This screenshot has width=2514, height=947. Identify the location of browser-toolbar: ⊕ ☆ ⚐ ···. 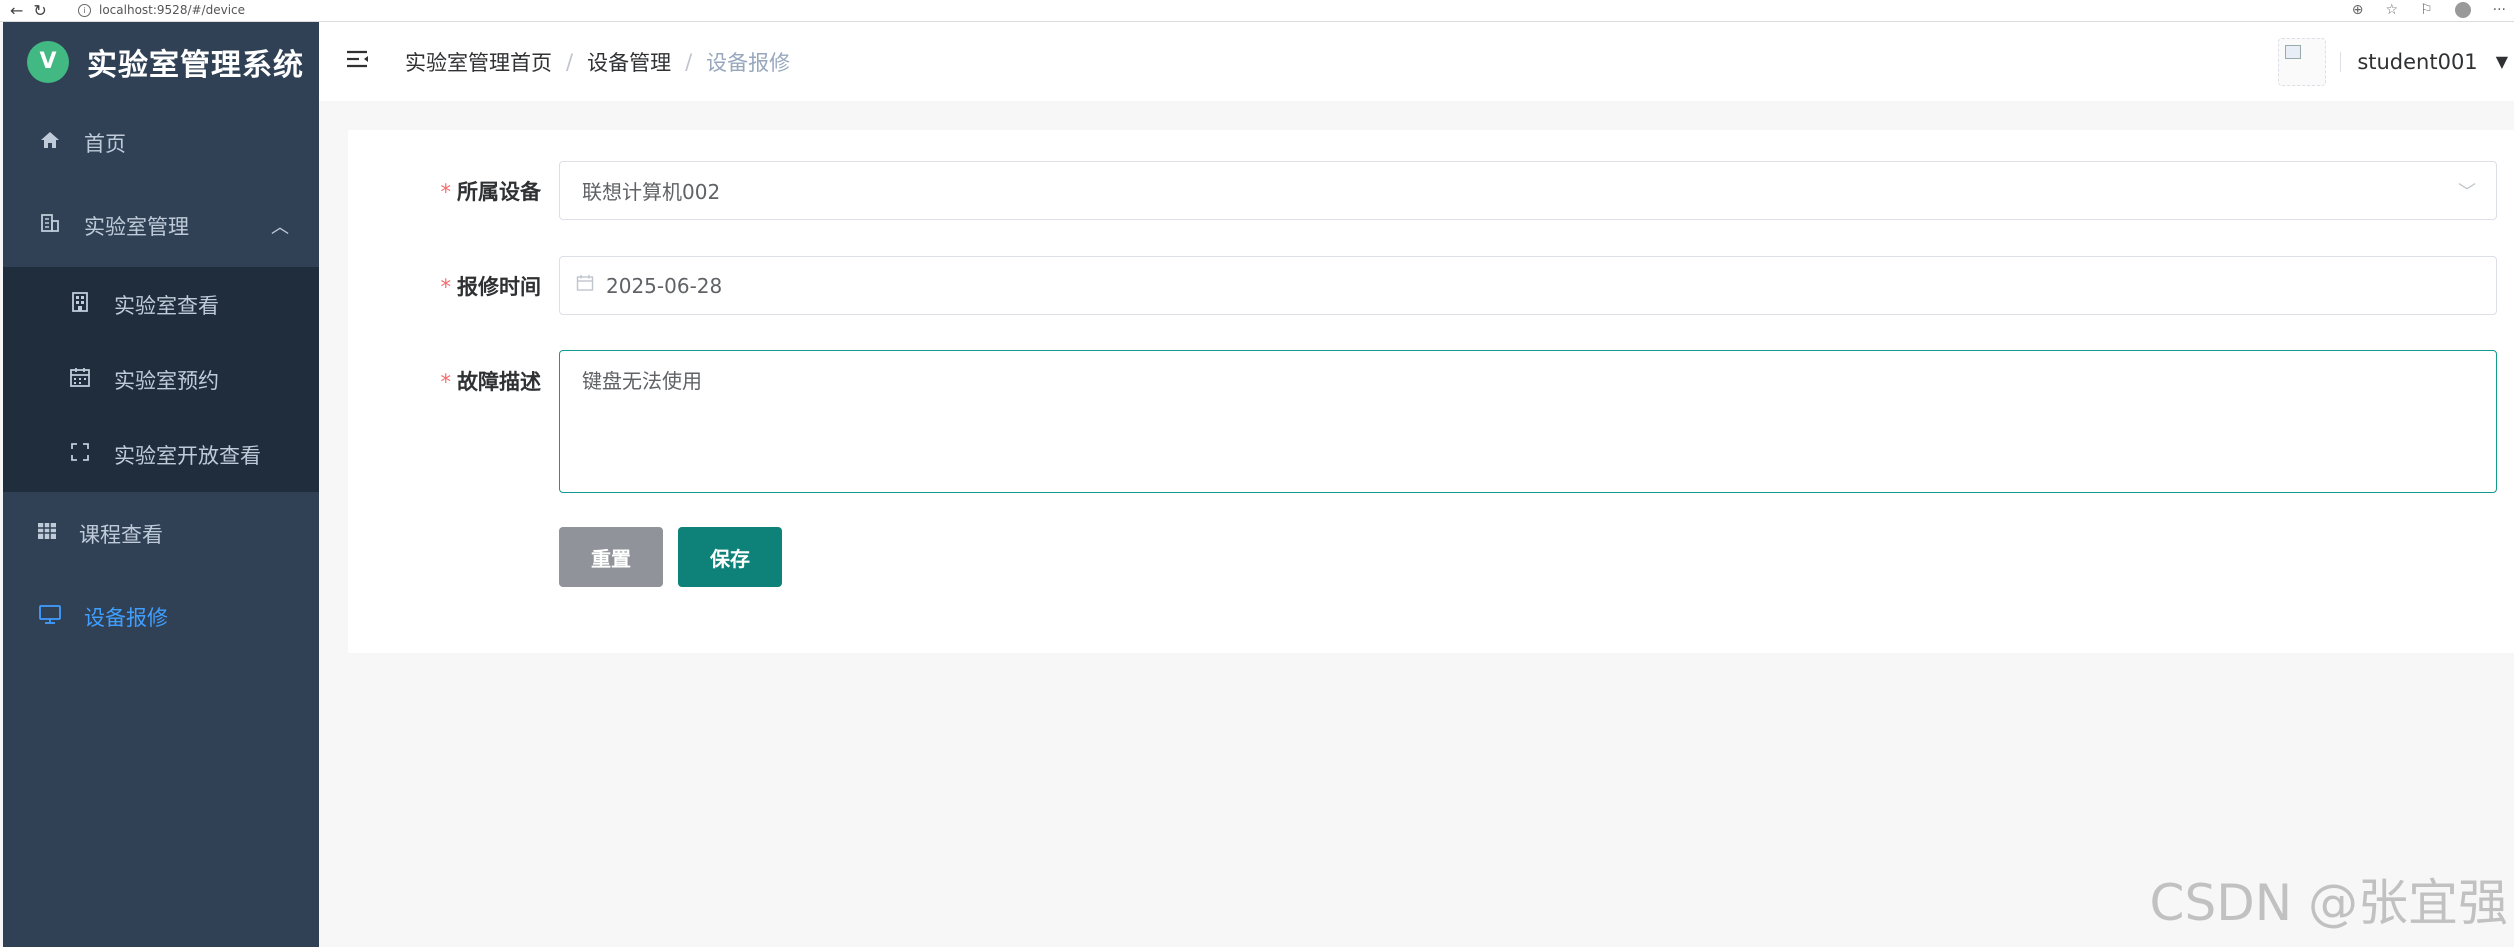
(2429, 10).